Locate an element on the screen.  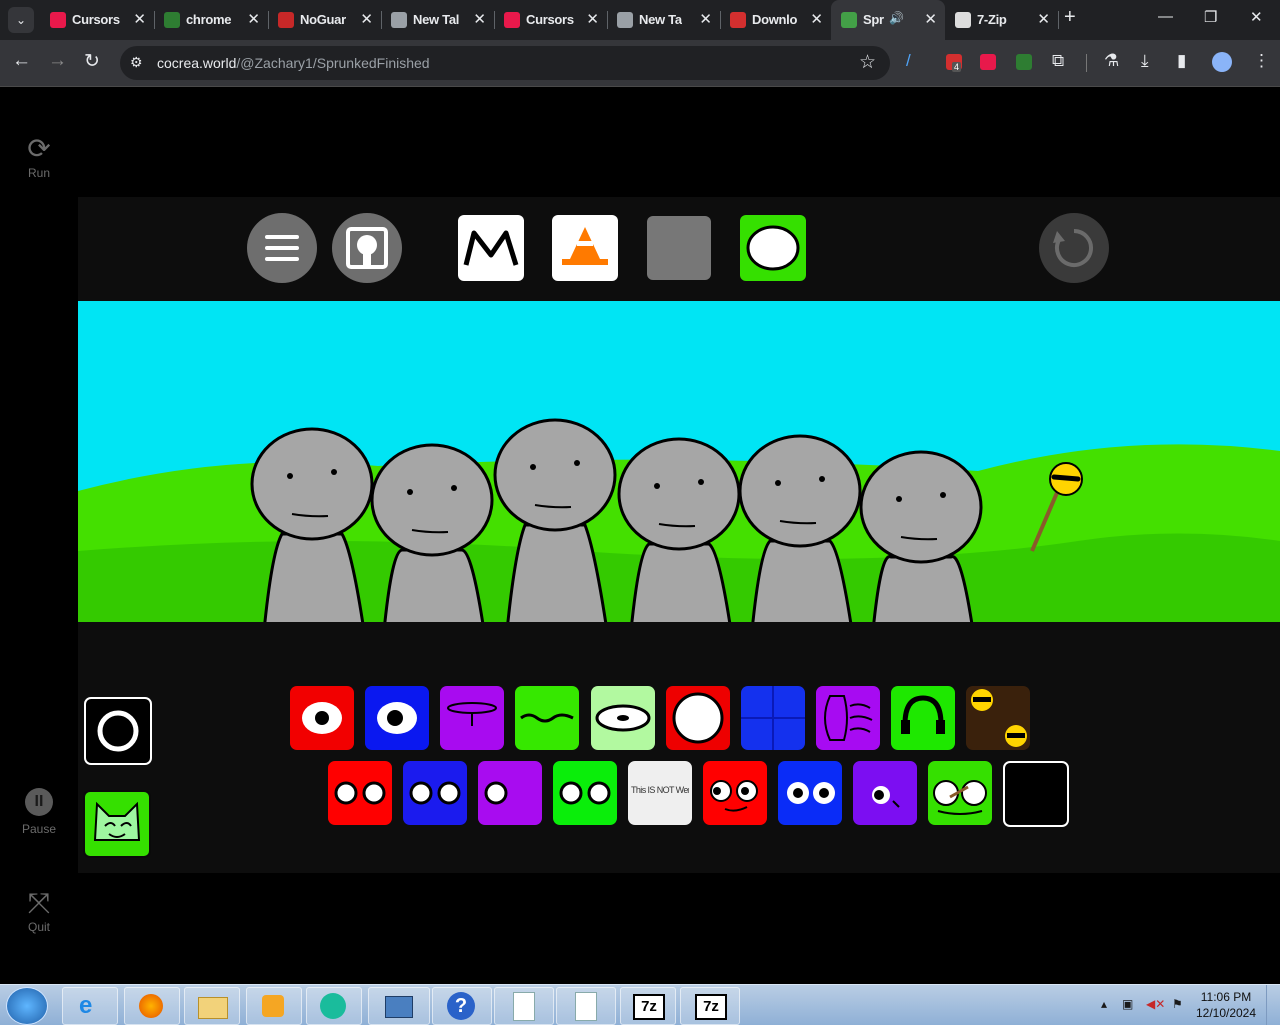
download-icon: ⤓ is located at coordinates (1145, 61).